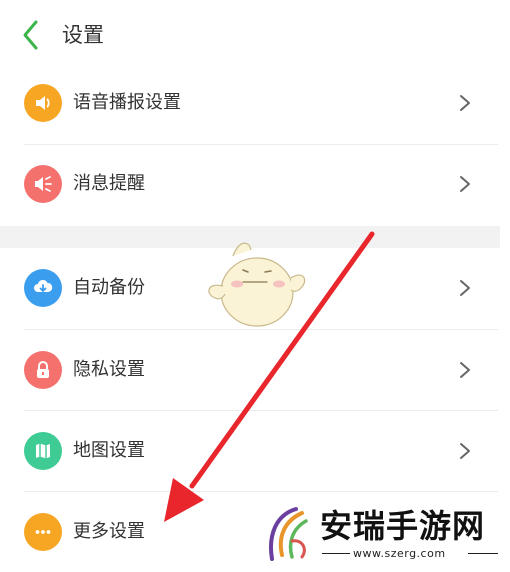 The image size is (510, 572). Describe the element at coordinates (255, 35) in the screenshot. I see `header-bar: 设置` at that location.